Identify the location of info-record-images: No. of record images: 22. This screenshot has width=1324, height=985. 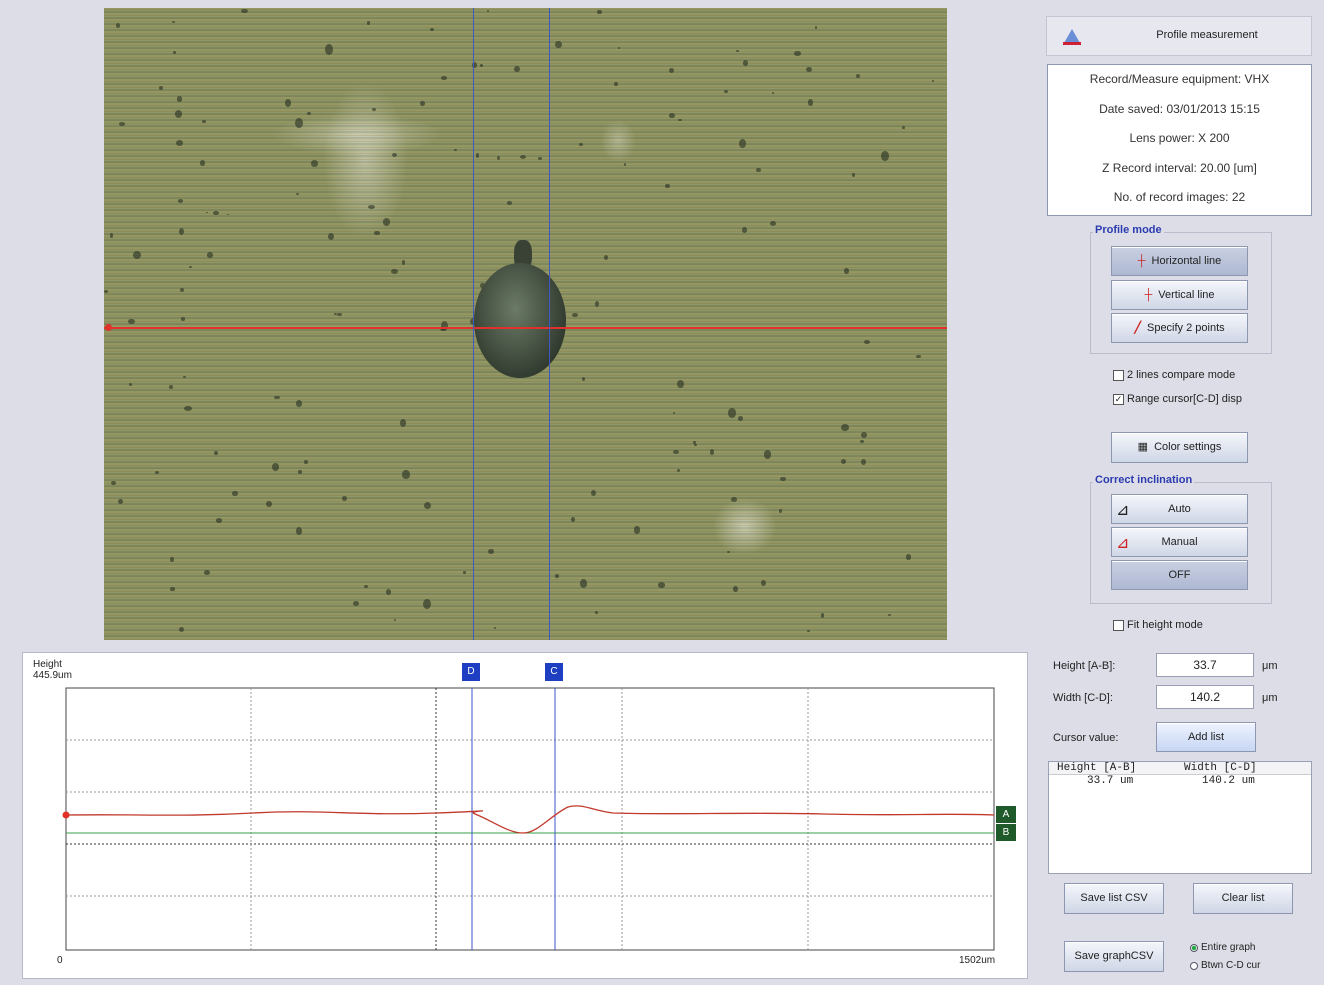
(1179, 197).